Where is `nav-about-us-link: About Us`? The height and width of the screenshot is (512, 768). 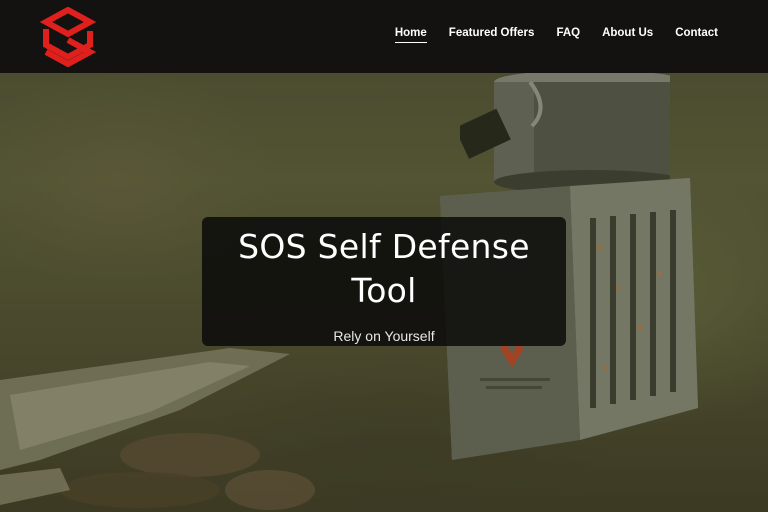 nav-about-us-link: About Us is located at coordinates (627, 35).